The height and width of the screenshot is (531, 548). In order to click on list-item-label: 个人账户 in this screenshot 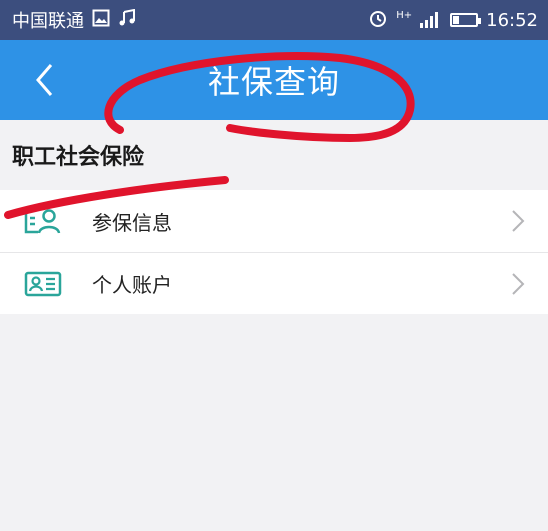, I will do `click(132, 285)`.